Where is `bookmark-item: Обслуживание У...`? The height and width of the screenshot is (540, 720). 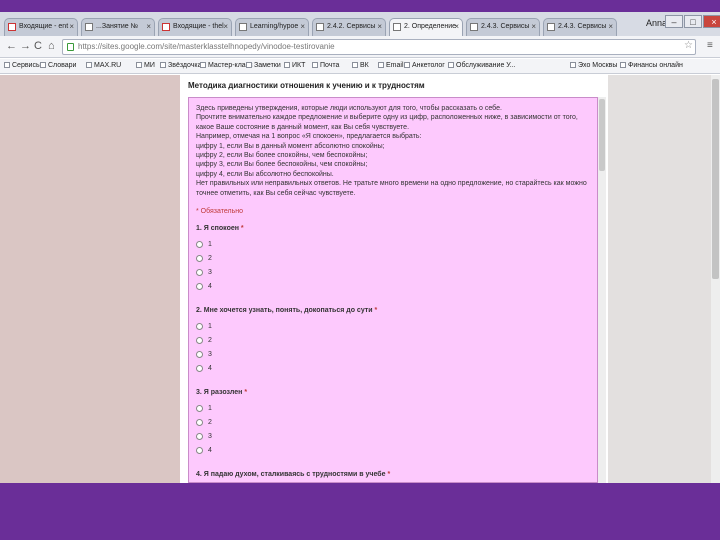
bookmark-item: Обслуживание У... is located at coordinates (482, 65).